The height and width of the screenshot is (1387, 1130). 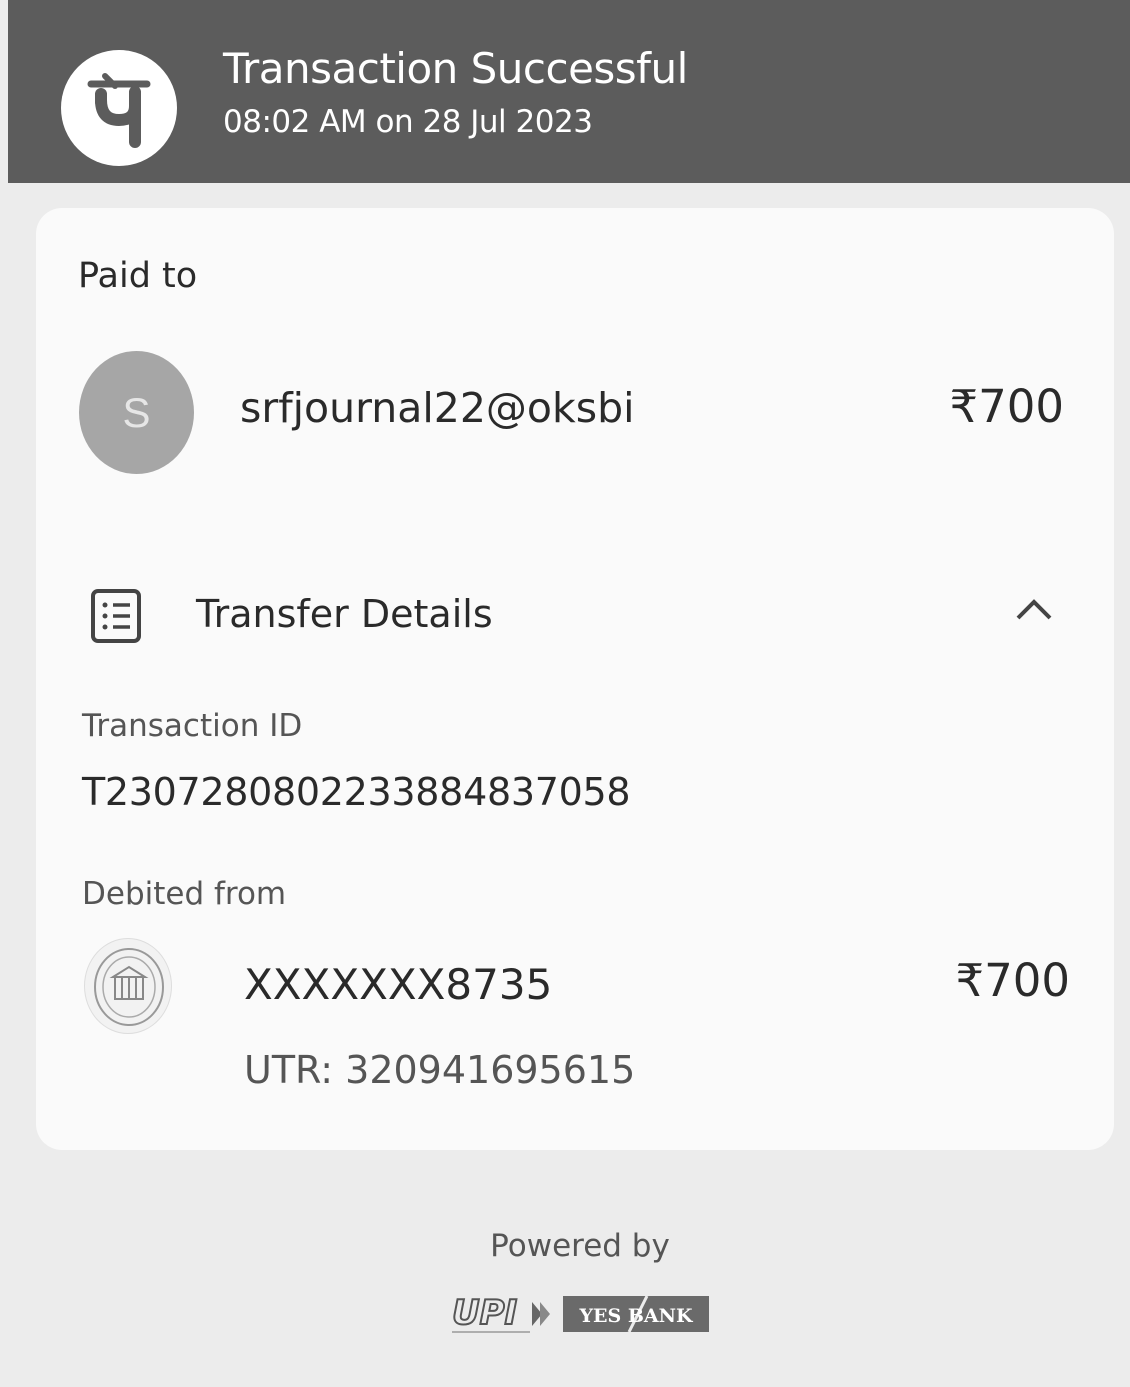 What do you see at coordinates (580, 1246) in the screenshot?
I see `powered-by-label: Powered by` at bounding box center [580, 1246].